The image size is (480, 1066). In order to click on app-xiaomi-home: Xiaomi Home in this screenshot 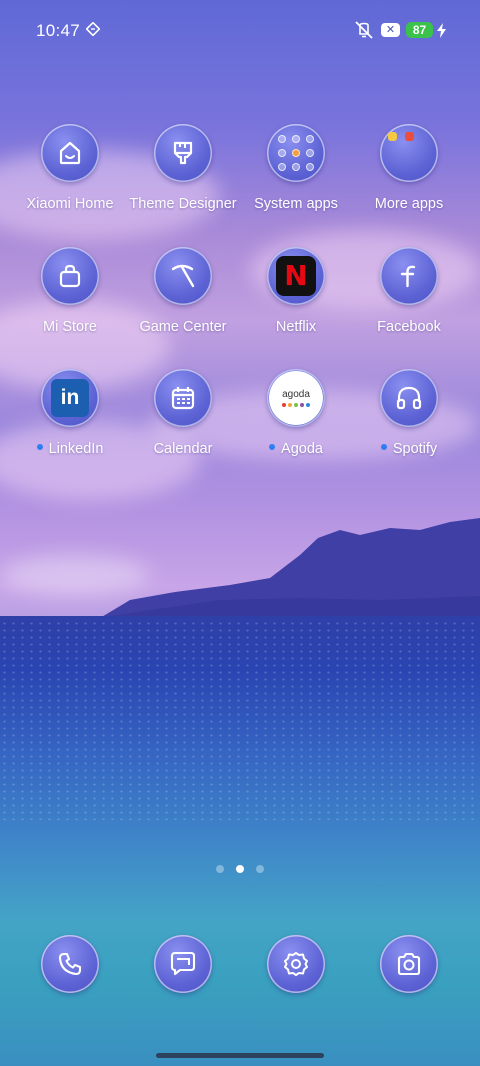, I will do `click(70, 168)`.